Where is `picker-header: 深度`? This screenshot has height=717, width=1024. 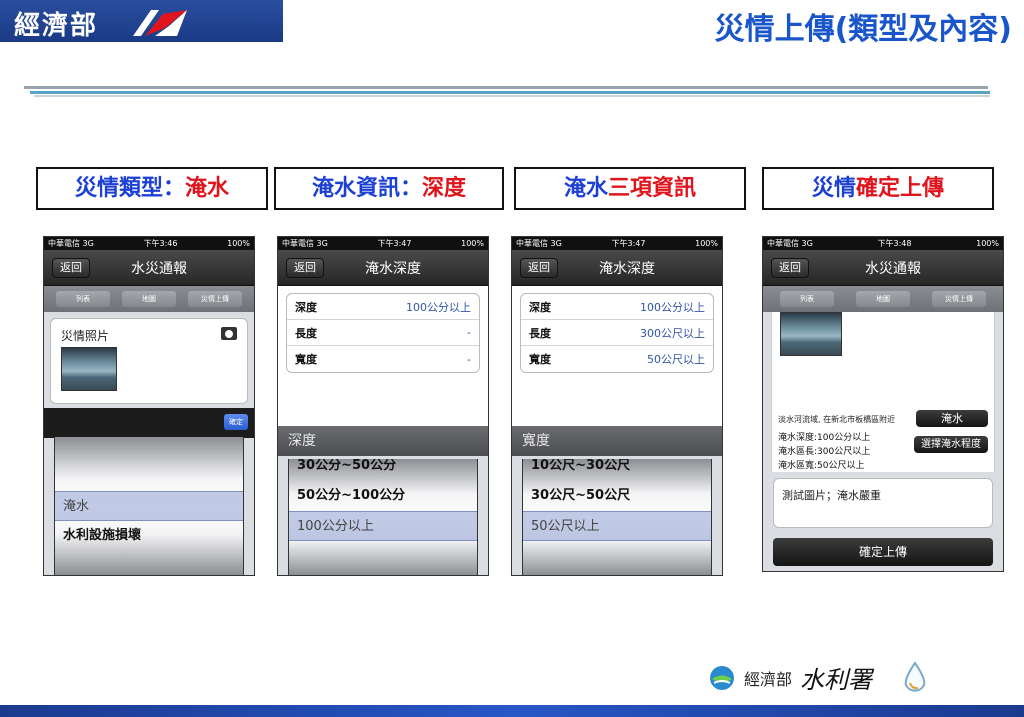 picker-header: 深度 is located at coordinates (383, 441).